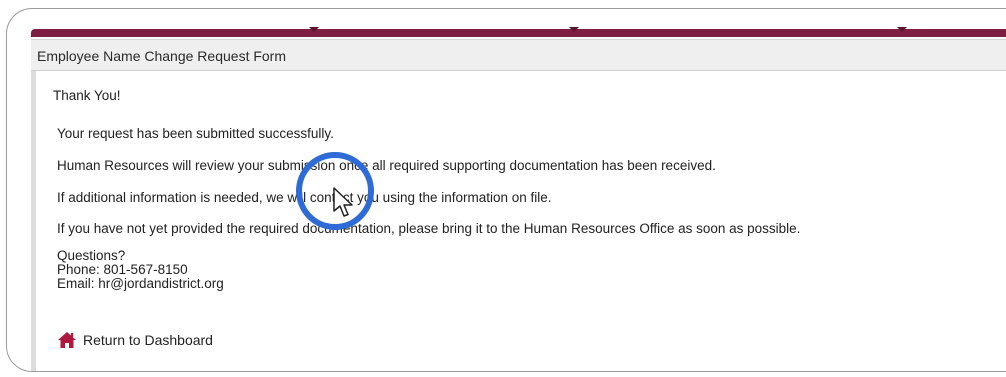  I want to click on panel-title: Employee Name Change Request Form, so click(162, 56).